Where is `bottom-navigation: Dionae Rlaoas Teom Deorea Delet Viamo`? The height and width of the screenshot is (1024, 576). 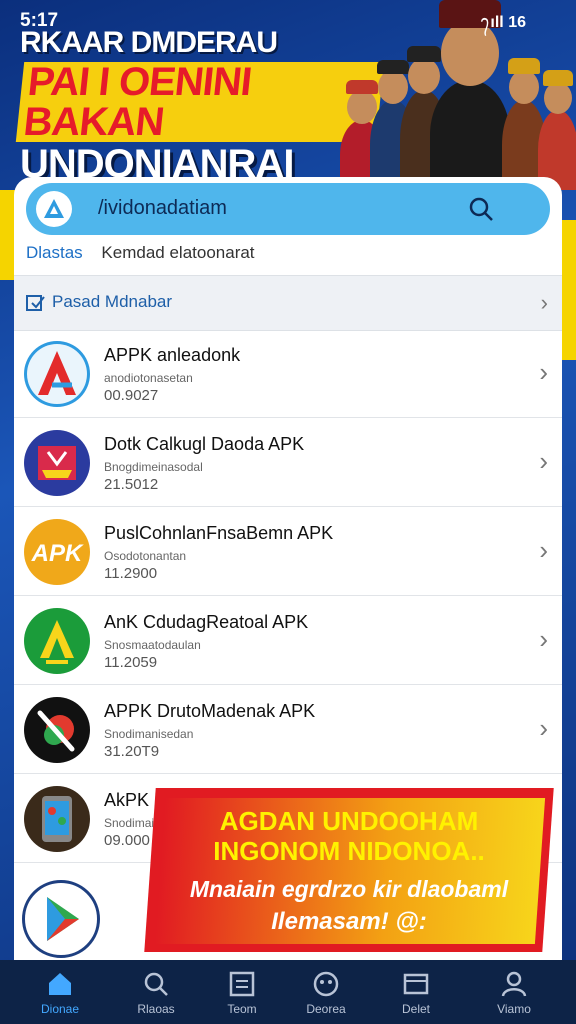 bottom-navigation: Dionae Rlaoas Teom Deorea Delet Viamo is located at coordinates (288, 992).